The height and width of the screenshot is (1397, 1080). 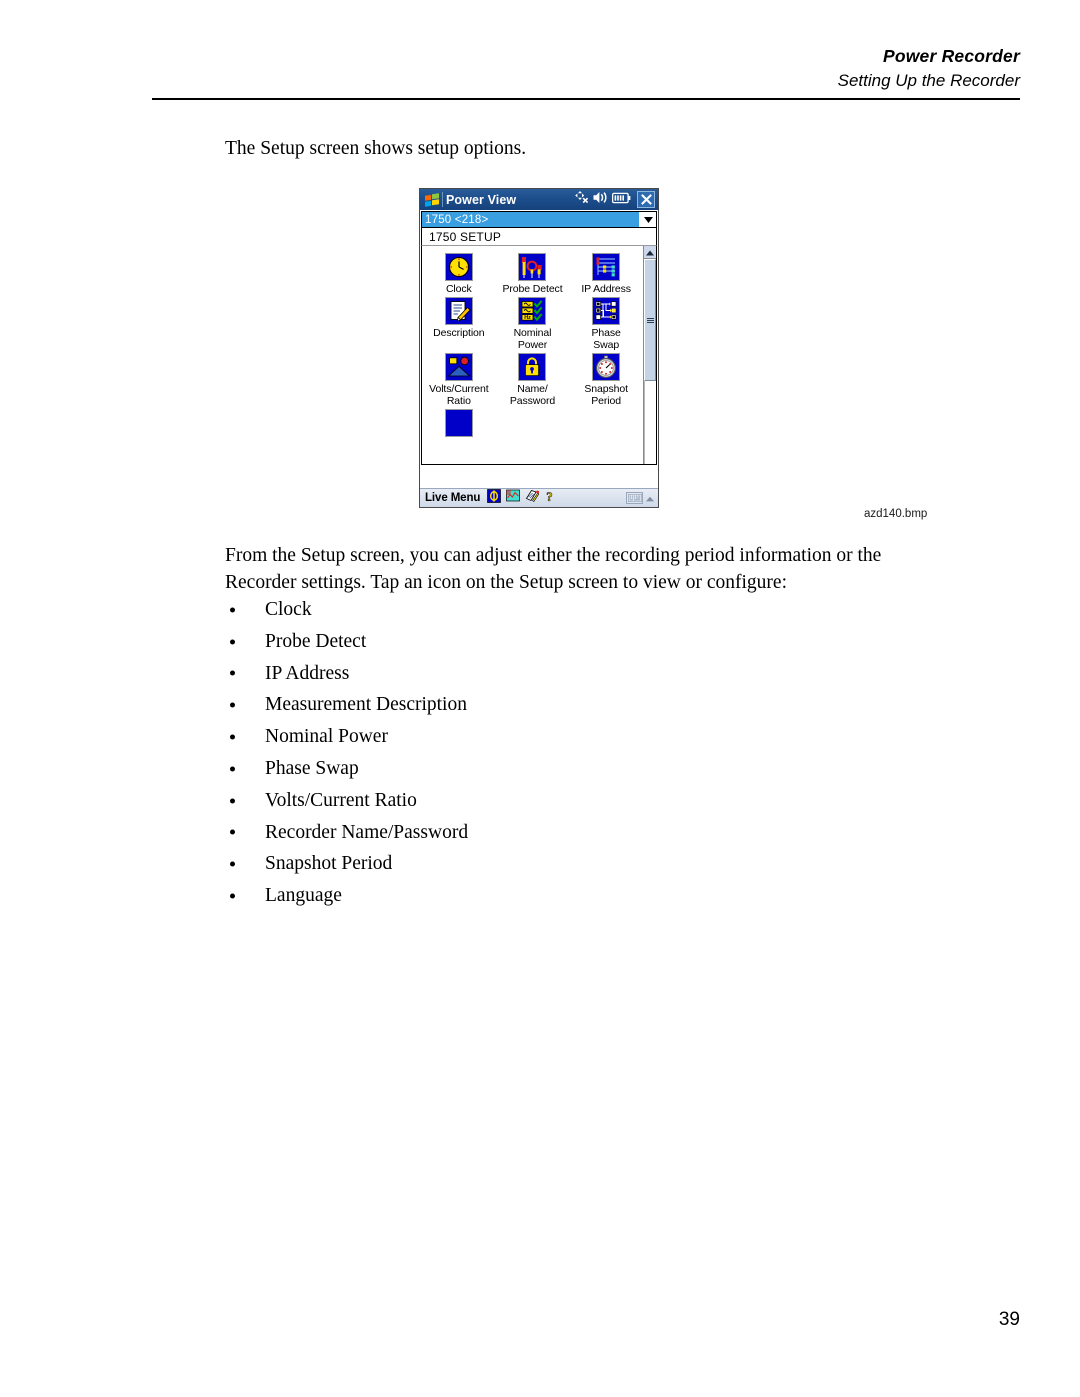 I want to click on taskbar-right-group, so click(x=641, y=498).